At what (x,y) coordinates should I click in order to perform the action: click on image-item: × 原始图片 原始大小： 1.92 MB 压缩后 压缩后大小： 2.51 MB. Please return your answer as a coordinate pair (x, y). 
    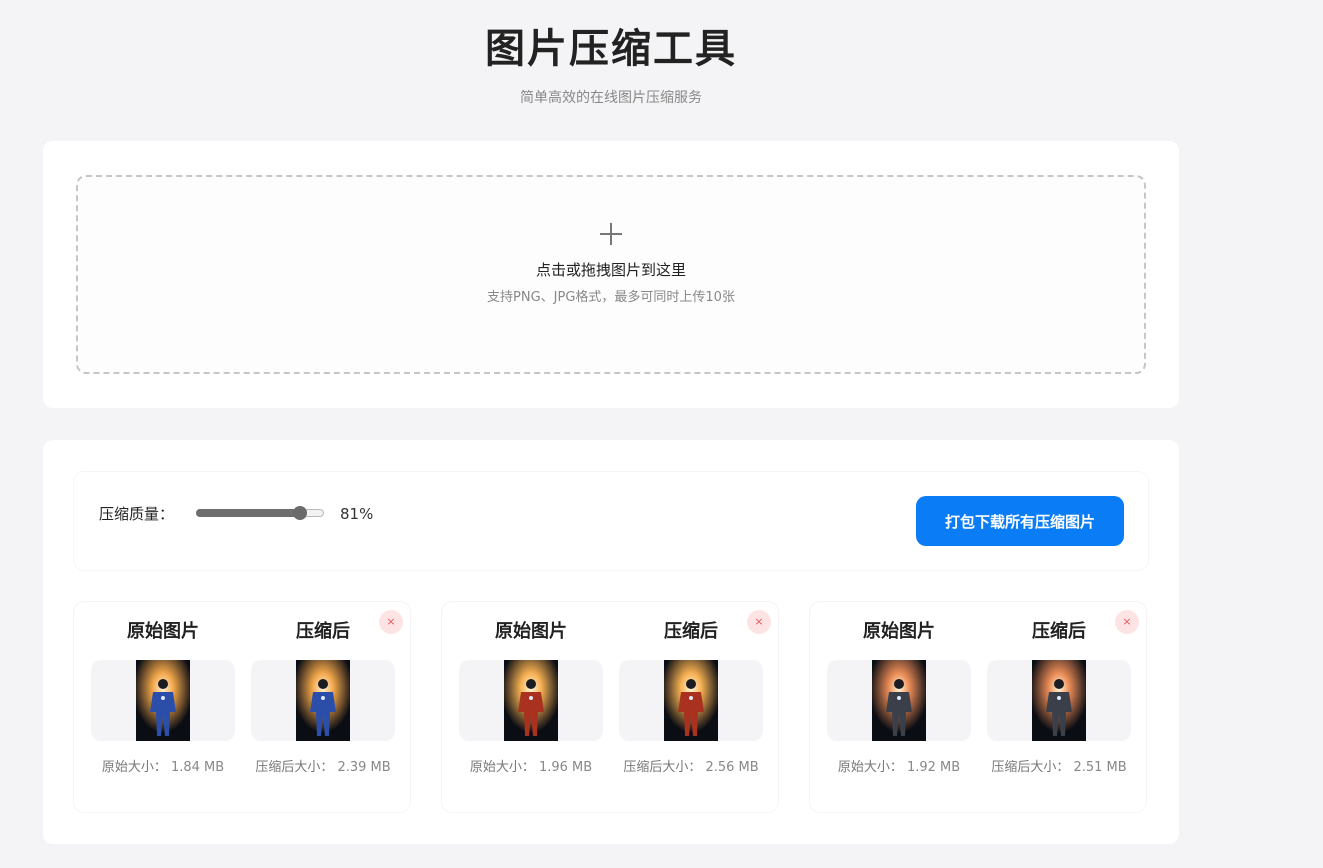
    Looking at the image, I should click on (978, 707).